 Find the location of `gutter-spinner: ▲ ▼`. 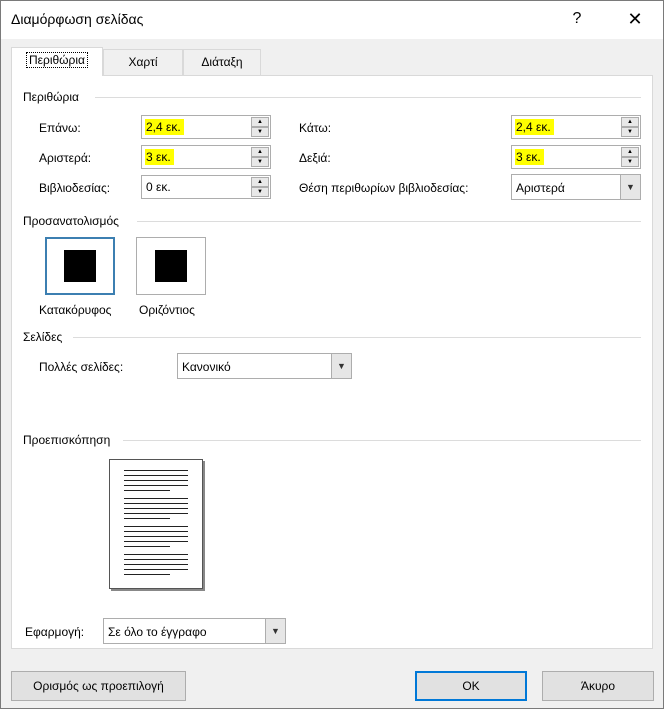

gutter-spinner: ▲ ▼ is located at coordinates (260, 187).